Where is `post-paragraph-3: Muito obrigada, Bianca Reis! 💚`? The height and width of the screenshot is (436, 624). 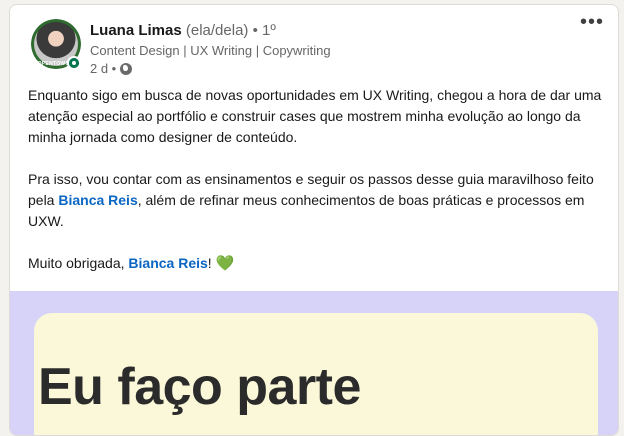 post-paragraph-3: Muito obrigada, Bianca Reis! 💚 is located at coordinates (318, 263).